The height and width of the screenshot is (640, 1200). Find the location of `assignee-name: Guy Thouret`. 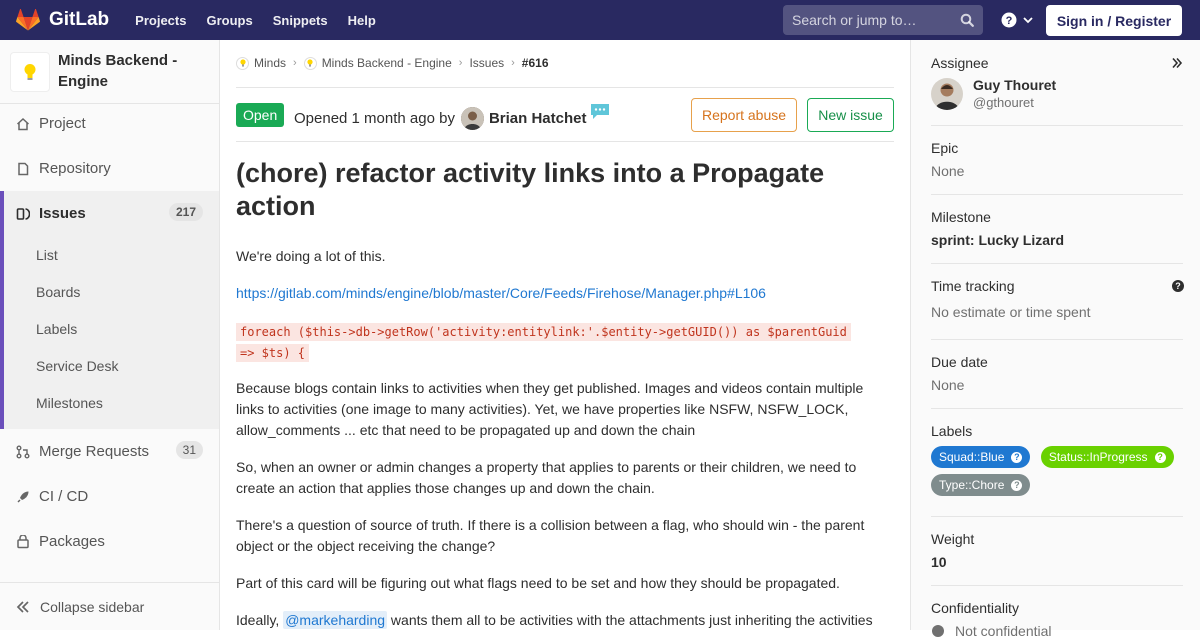

assignee-name: Guy Thouret is located at coordinates (1014, 85).